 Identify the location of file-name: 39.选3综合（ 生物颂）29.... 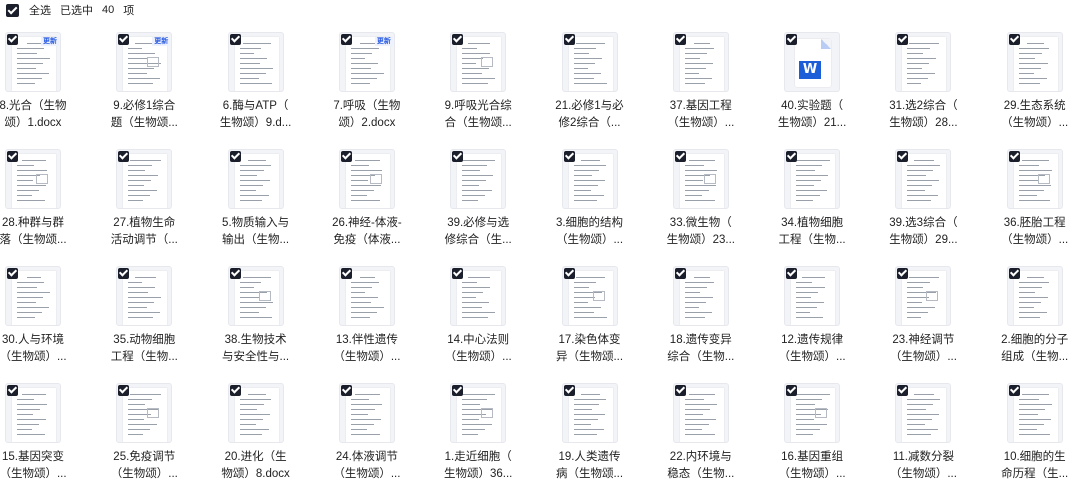
(923, 232).